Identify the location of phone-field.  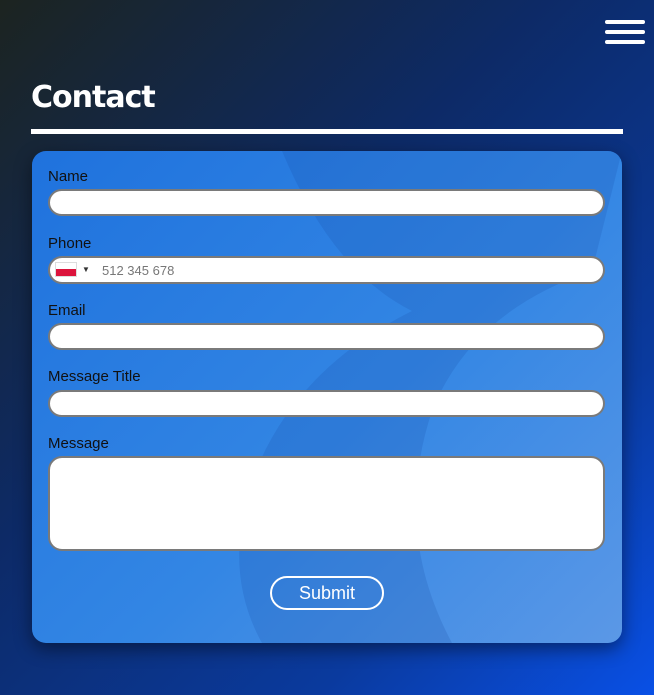
(326, 270).